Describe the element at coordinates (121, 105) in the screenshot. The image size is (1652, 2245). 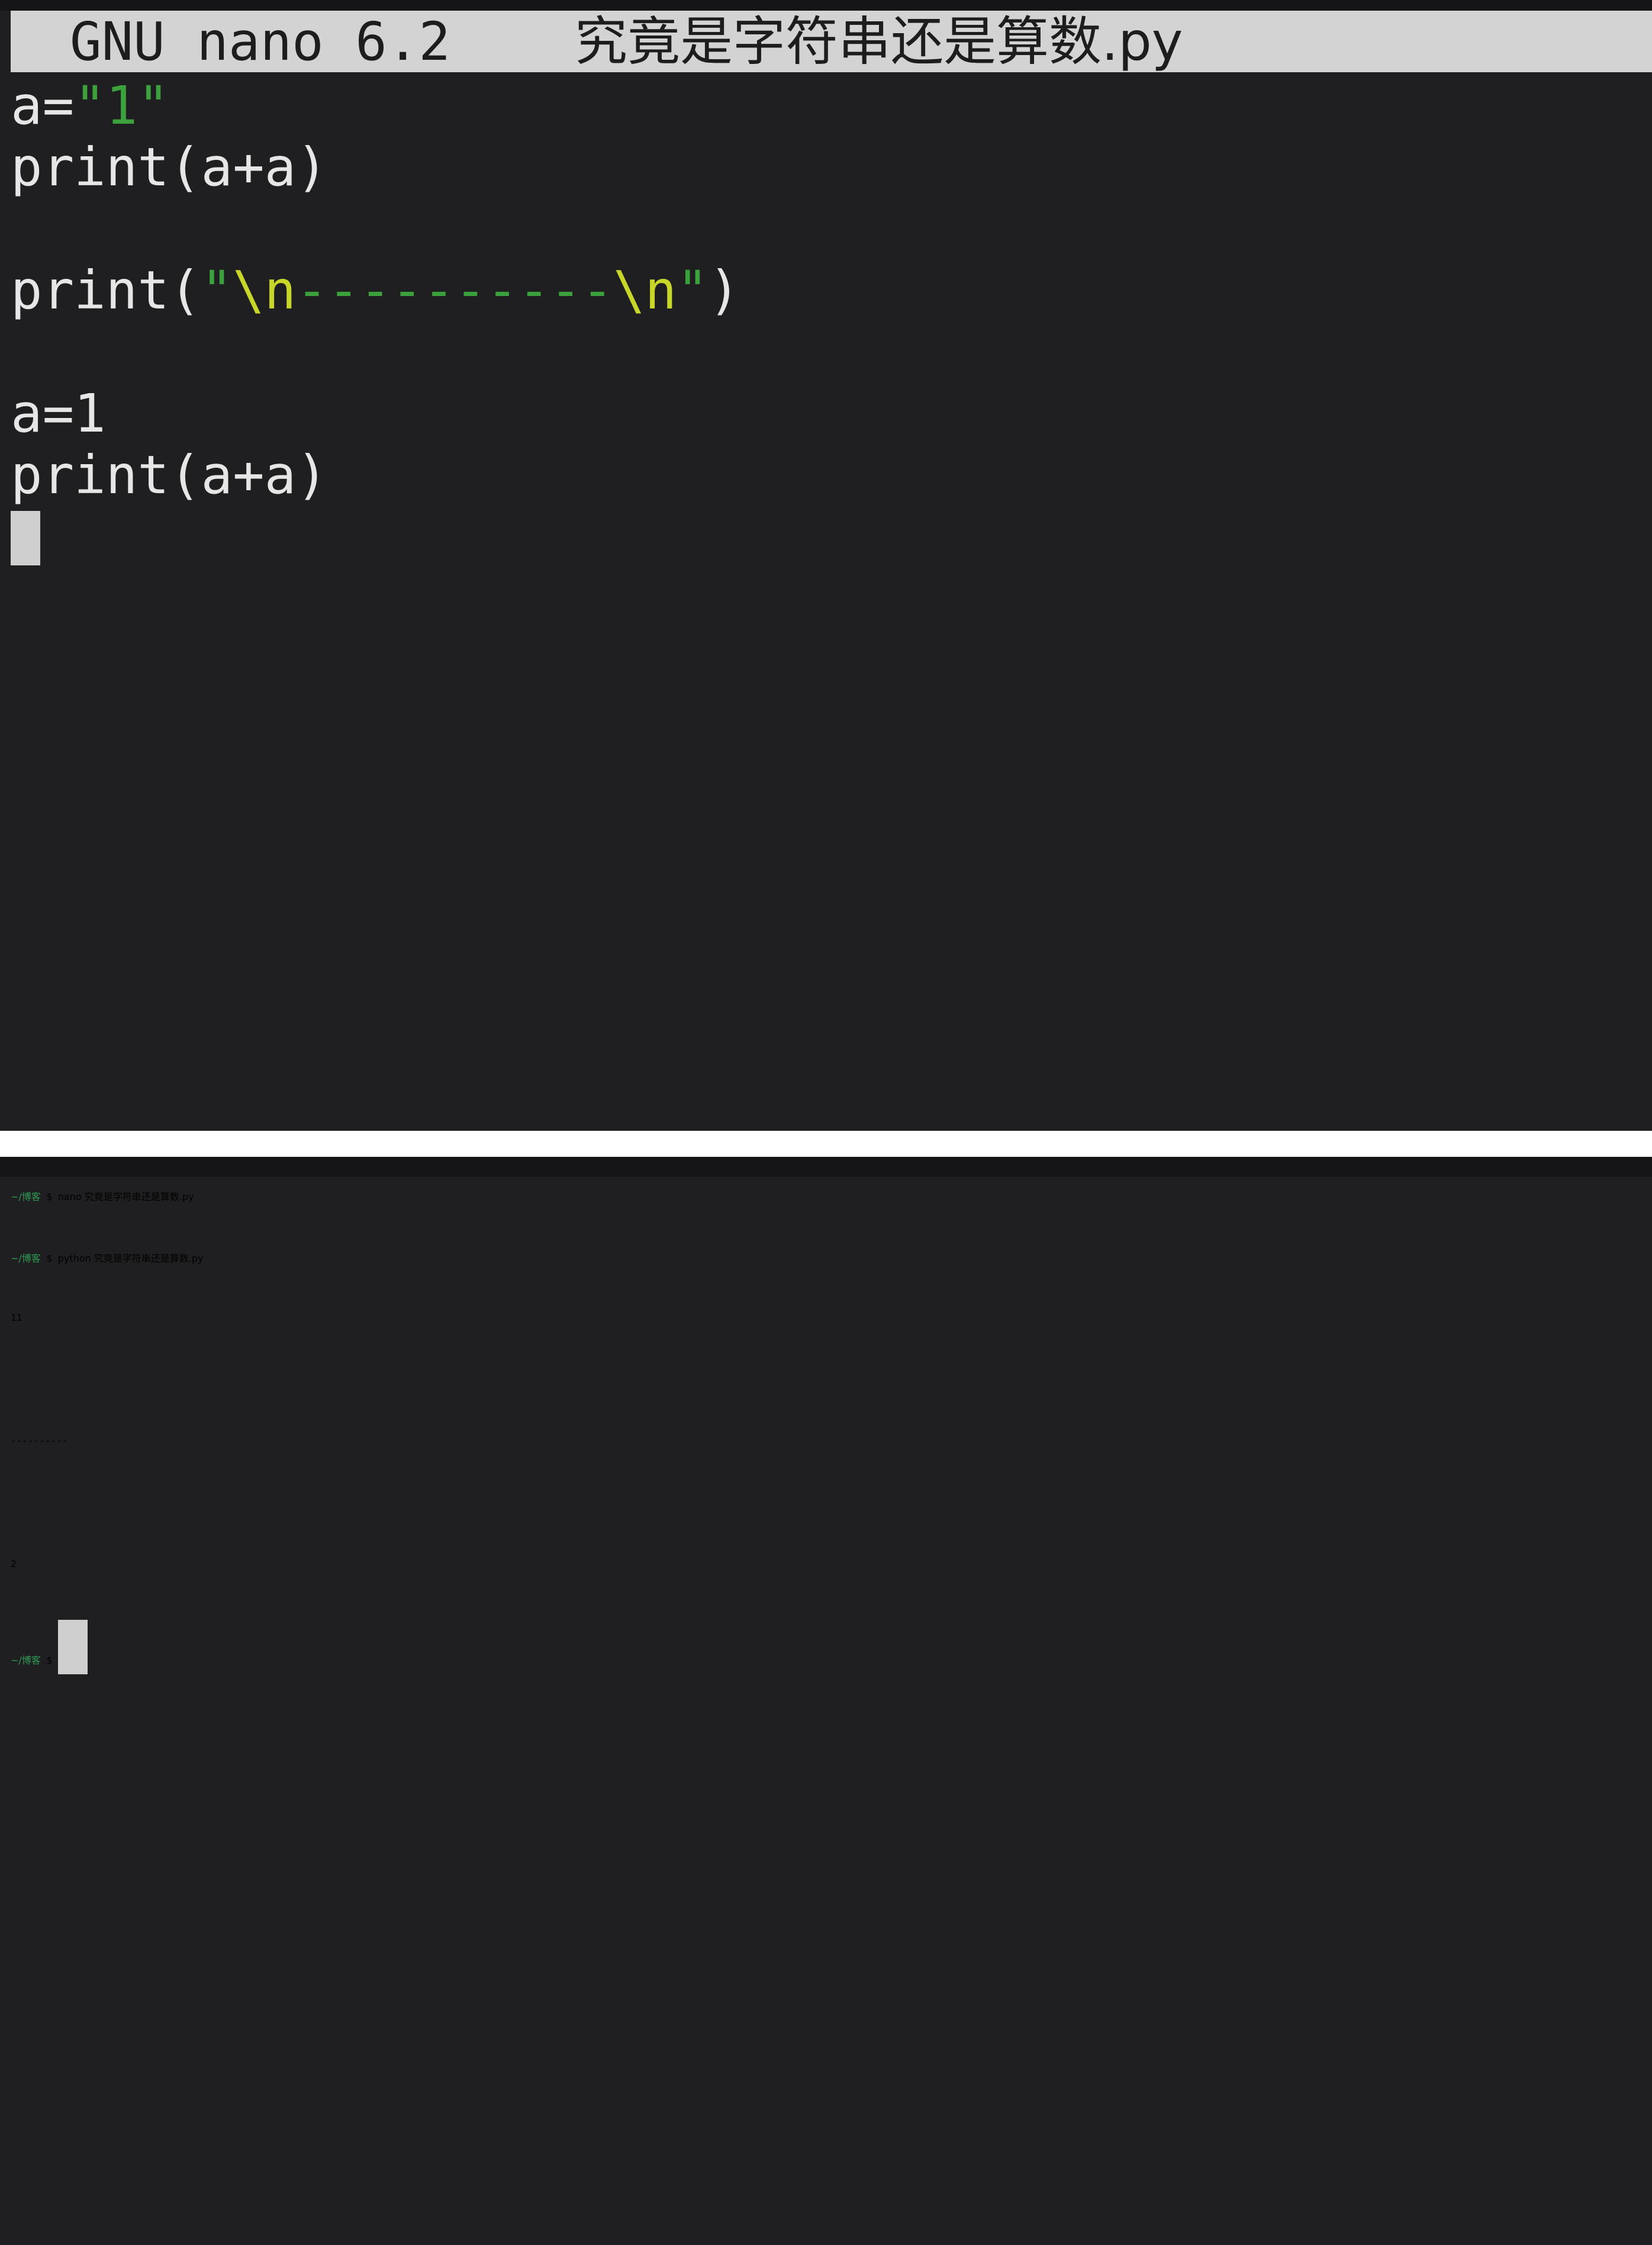
I see `string-literal: "1"` at that location.